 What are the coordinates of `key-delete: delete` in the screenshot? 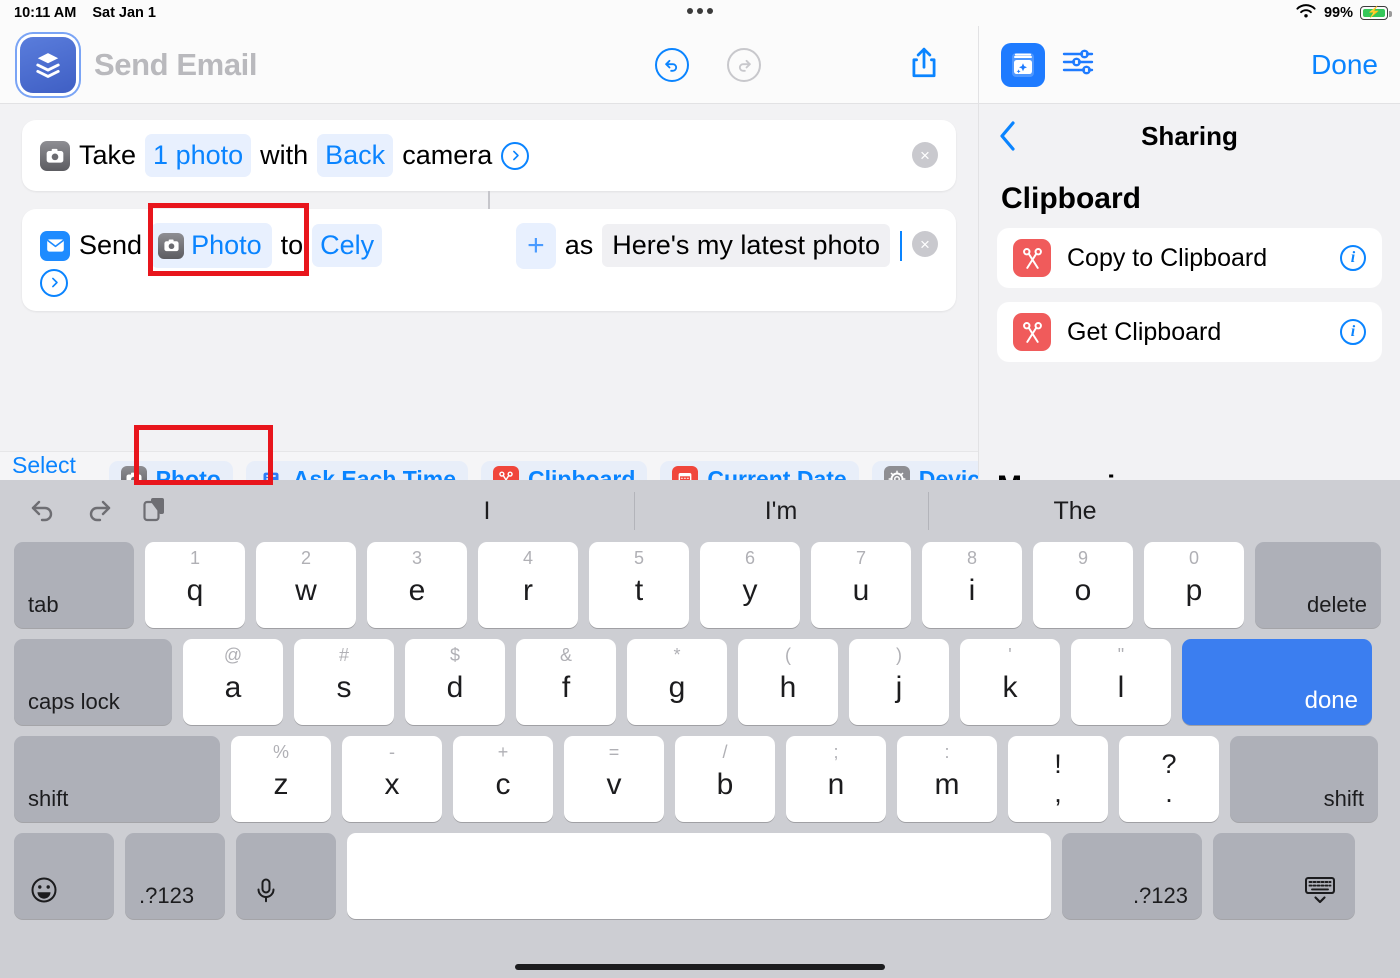 It's located at (1318, 585).